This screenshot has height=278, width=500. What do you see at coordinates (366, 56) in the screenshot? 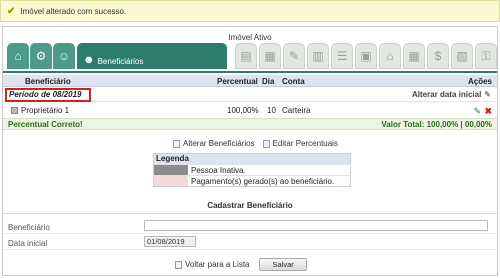
I see `photo-icon: ▣` at bounding box center [366, 56].